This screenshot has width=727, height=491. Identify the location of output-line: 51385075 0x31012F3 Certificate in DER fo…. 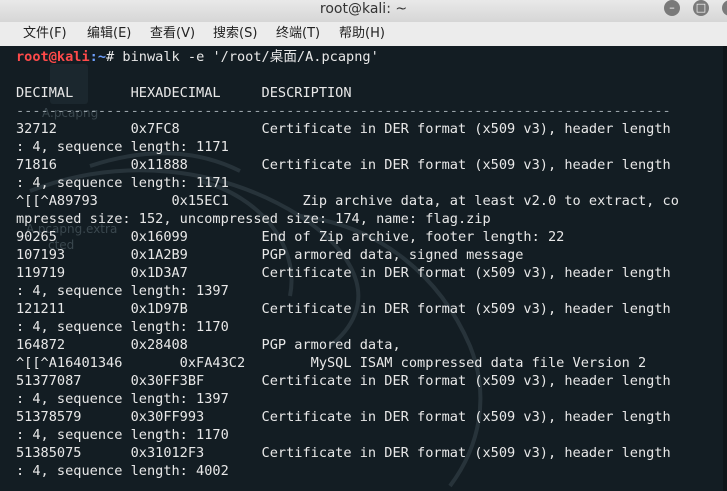
(343, 453).